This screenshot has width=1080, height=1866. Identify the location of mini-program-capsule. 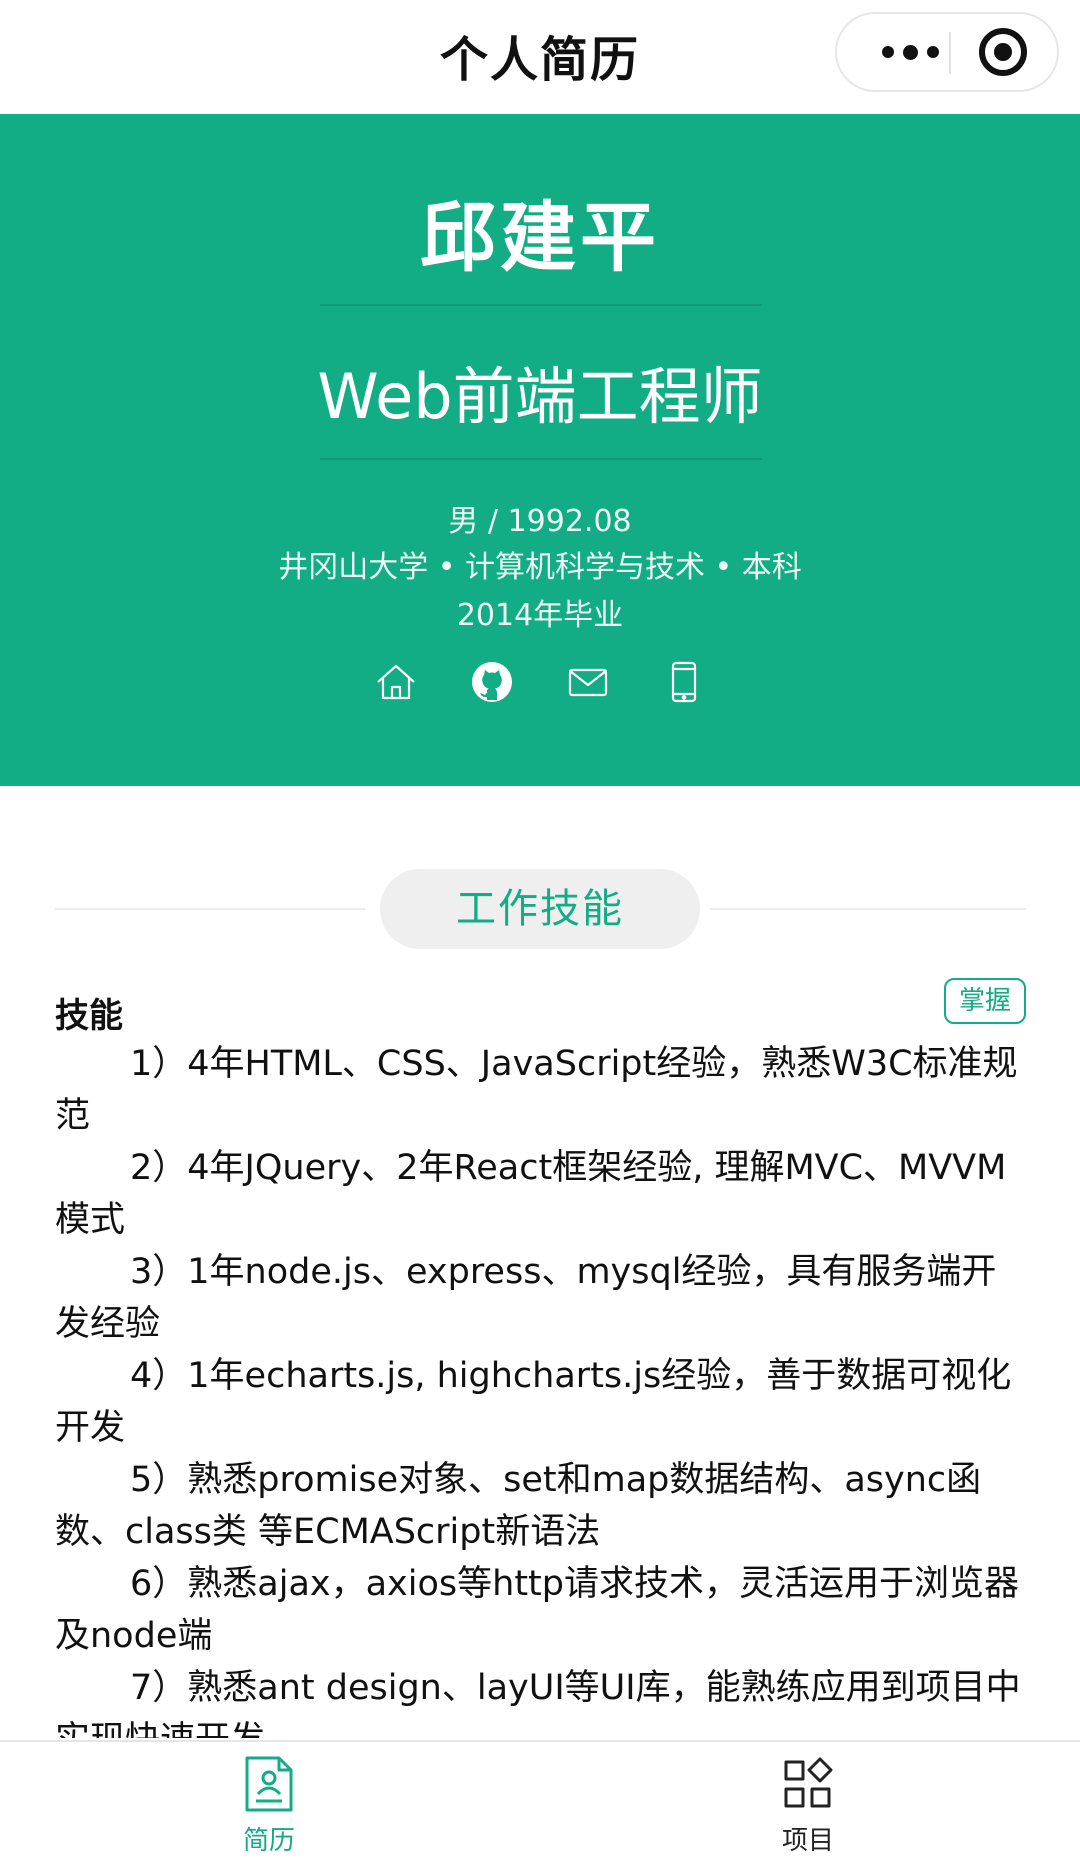
(947, 52).